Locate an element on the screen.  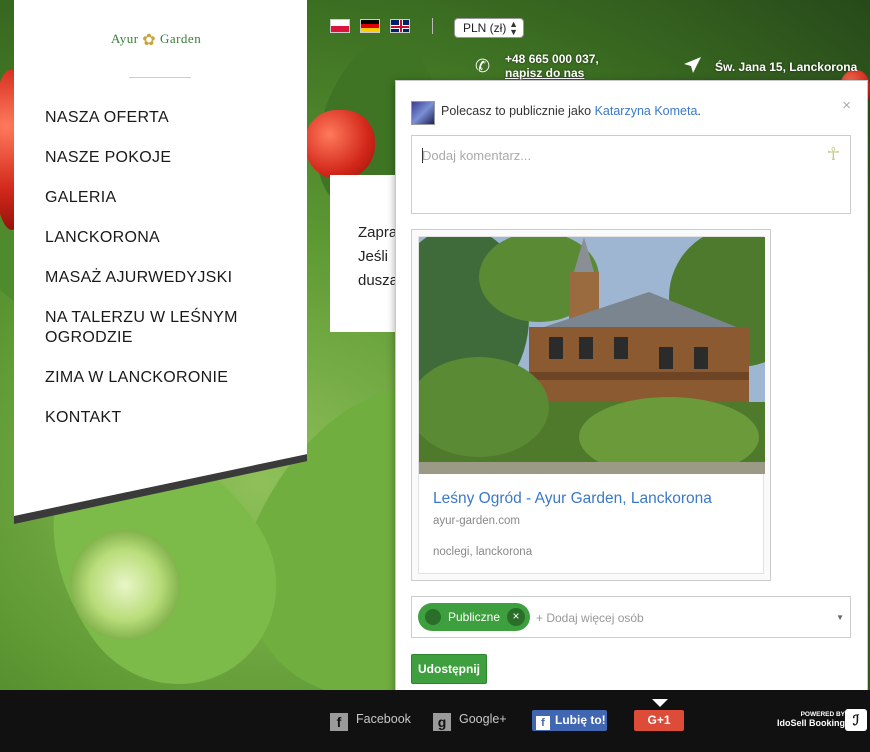
menu-item-zima: ZIMA W LANCKORONIE is located at coordinates (165, 378).